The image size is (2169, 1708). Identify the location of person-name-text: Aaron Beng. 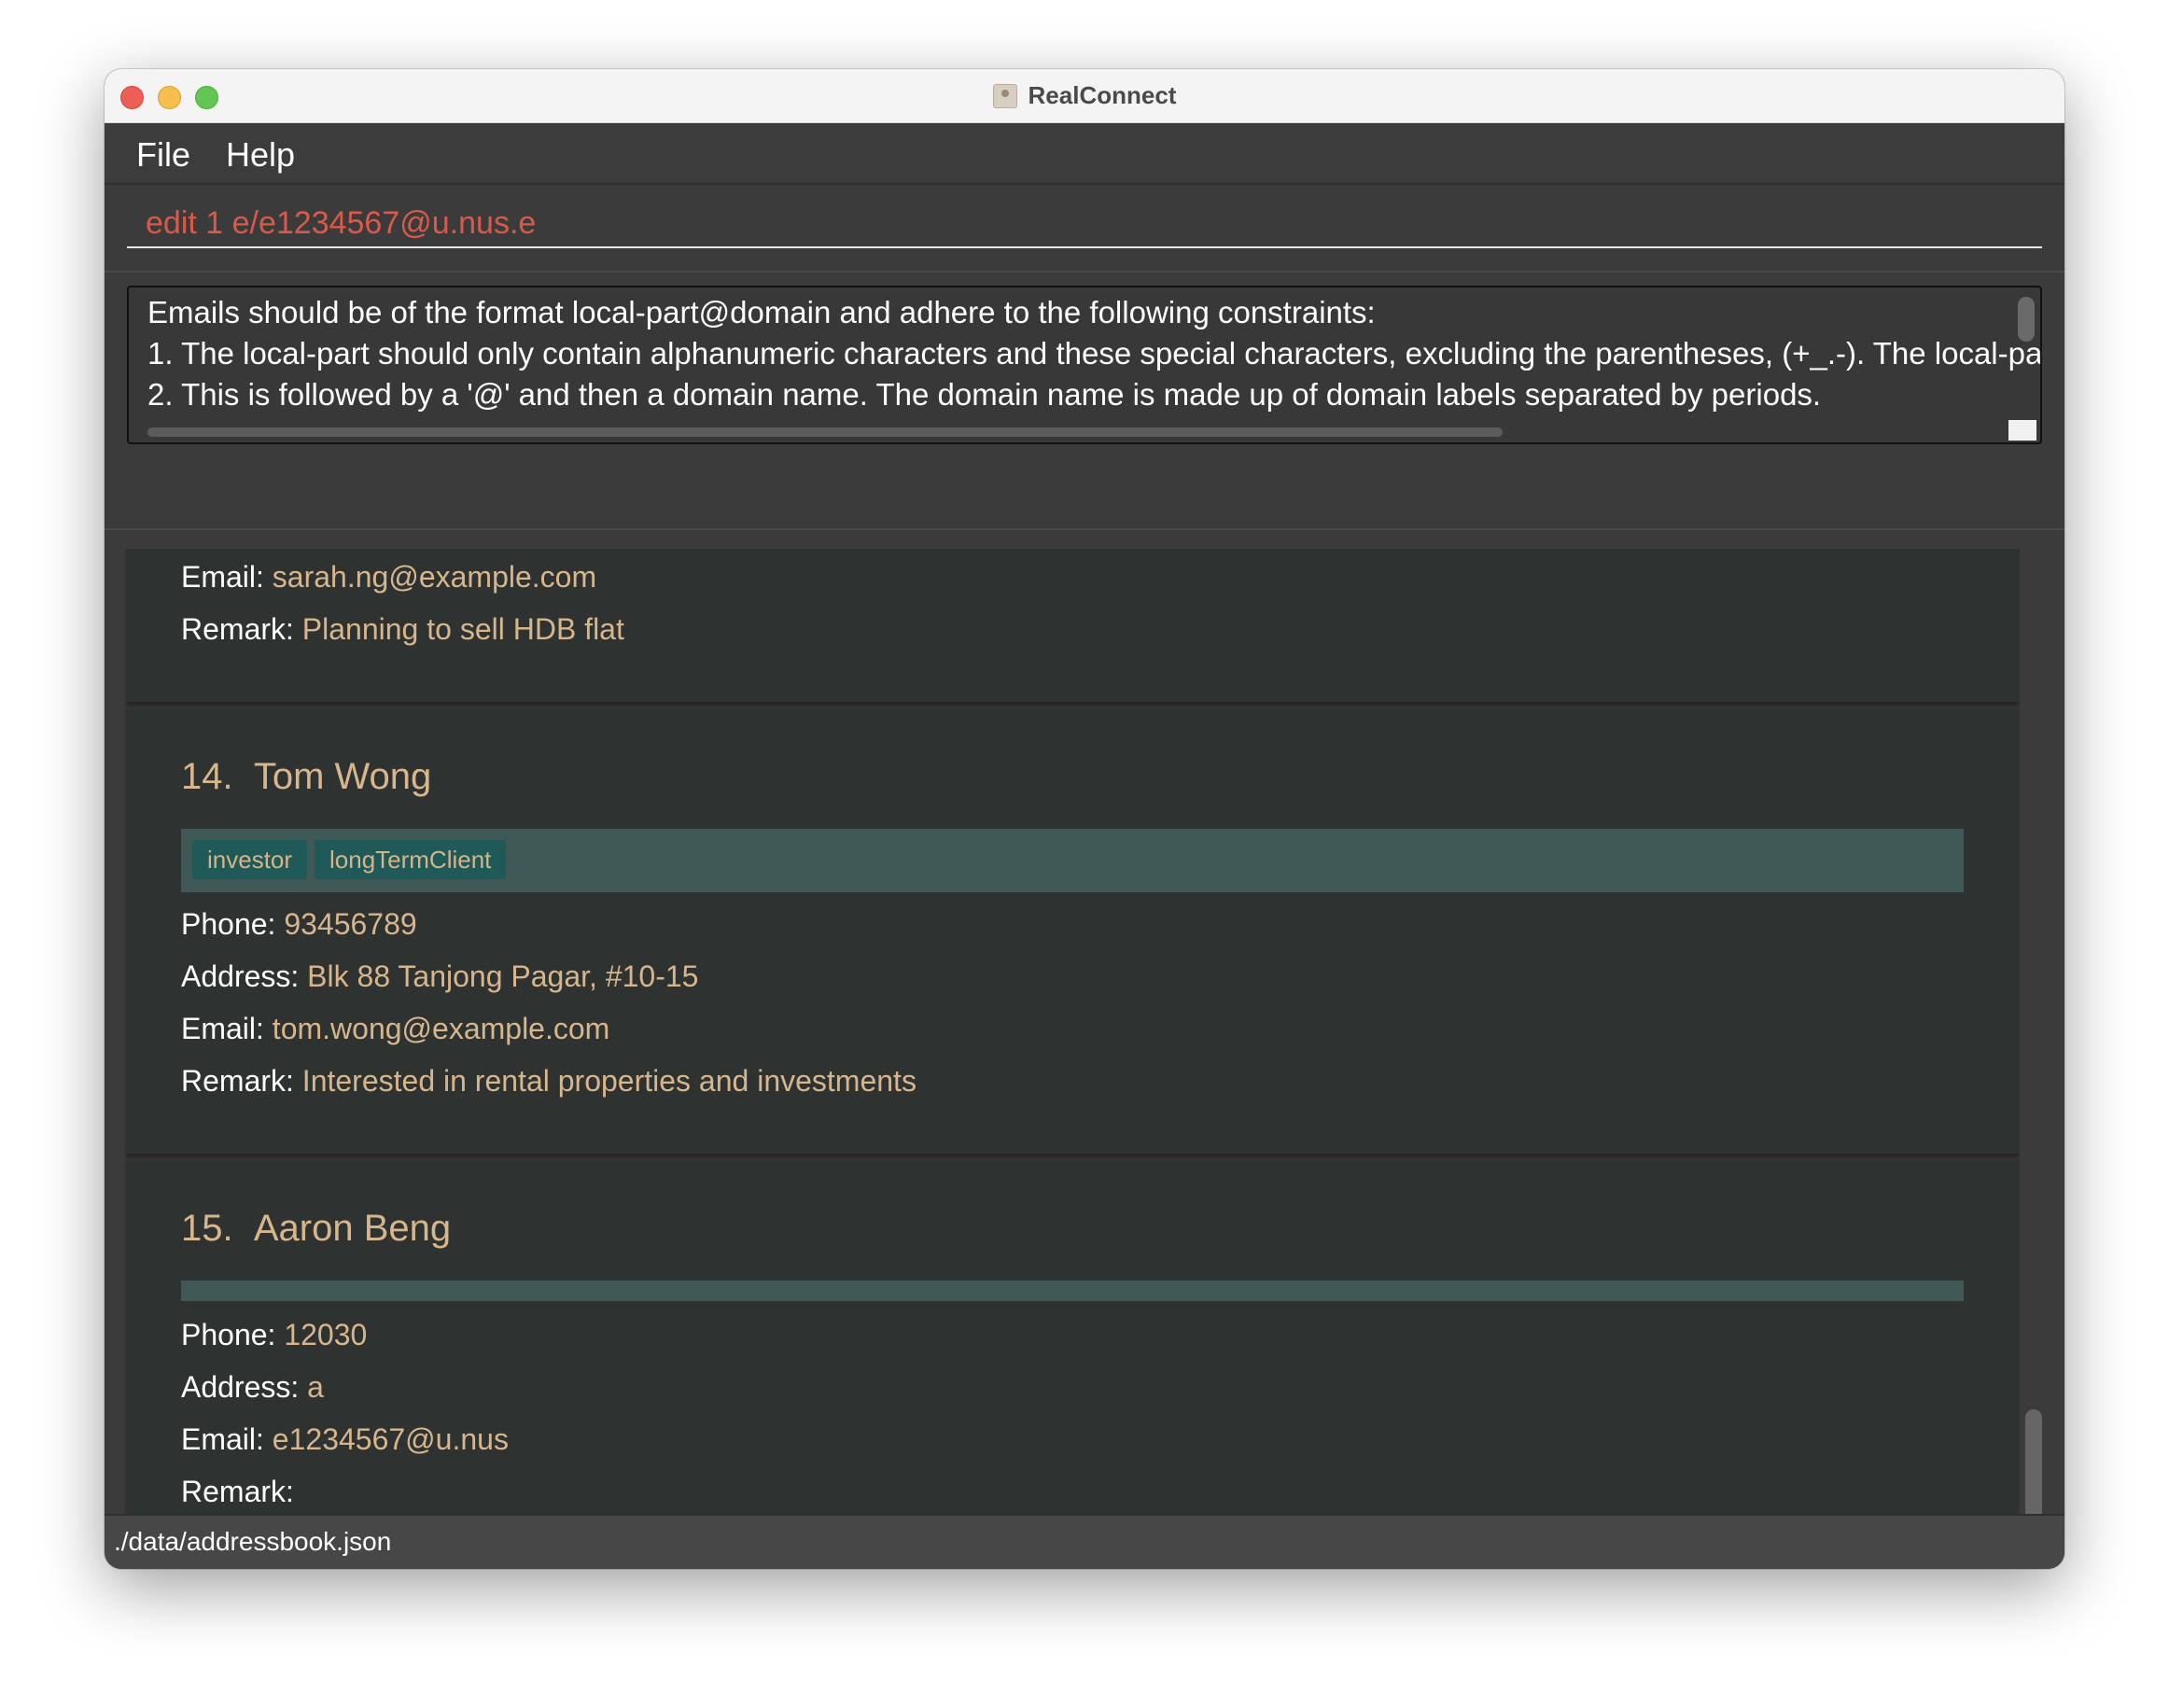
(352, 1228).